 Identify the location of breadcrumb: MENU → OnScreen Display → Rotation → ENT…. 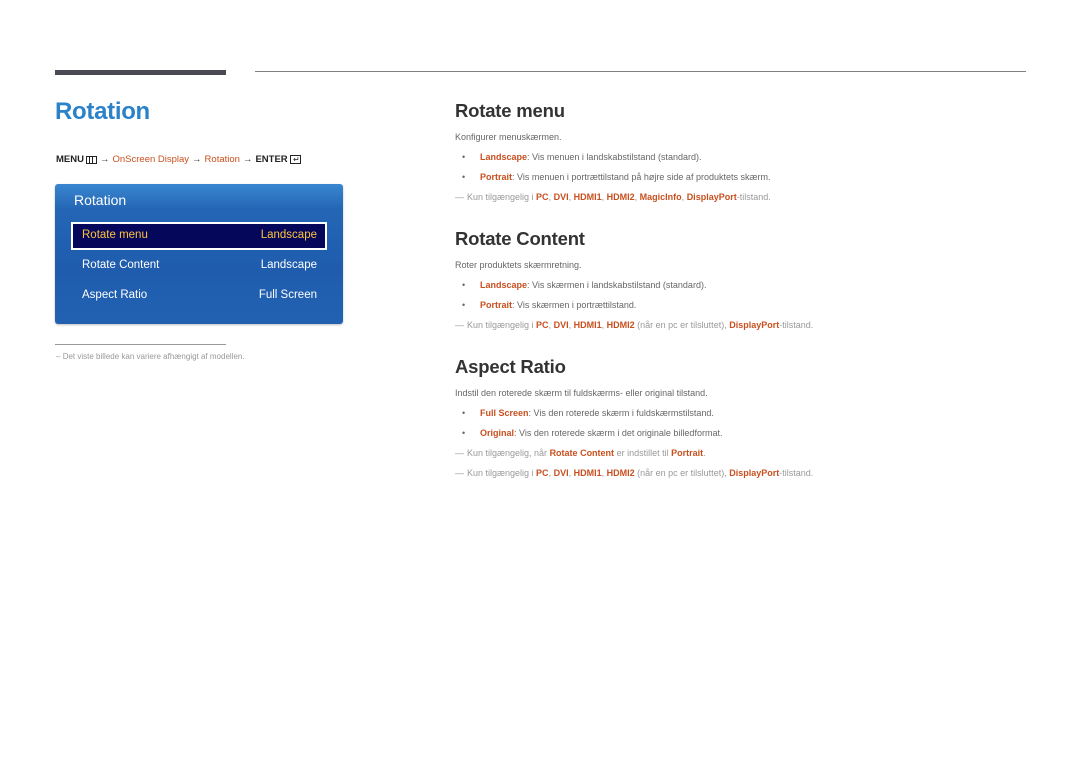
(178, 159).